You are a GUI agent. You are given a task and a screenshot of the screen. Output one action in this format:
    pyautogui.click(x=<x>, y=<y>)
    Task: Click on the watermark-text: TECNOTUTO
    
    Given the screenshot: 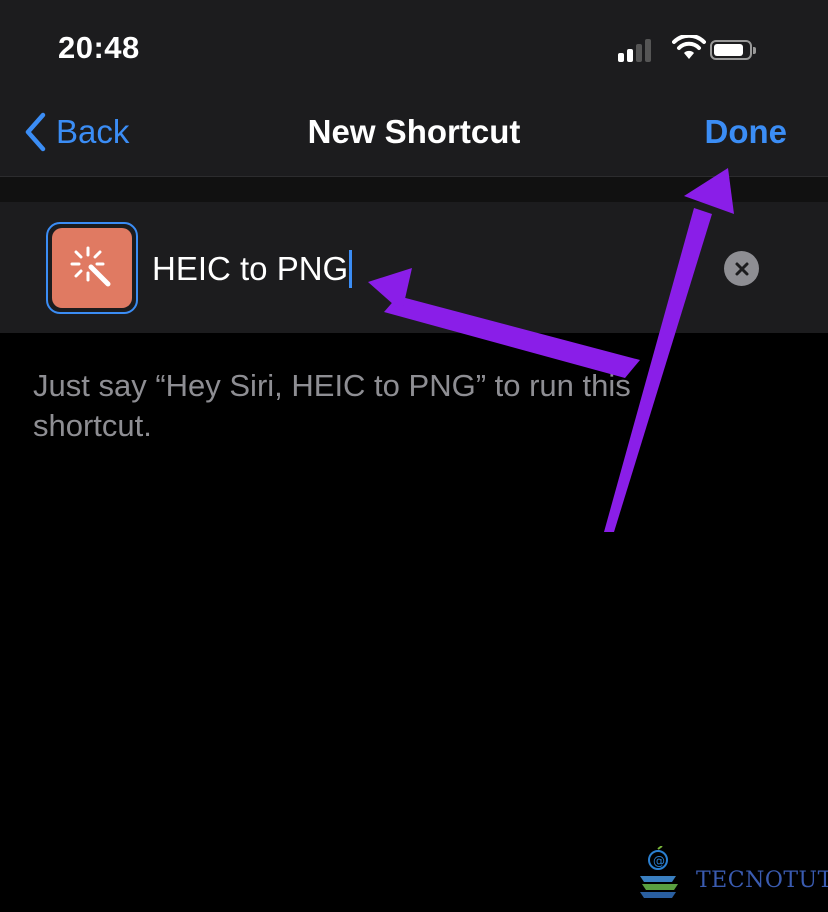 What is the action you would take?
    pyautogui.click(x=762, y=880)
    